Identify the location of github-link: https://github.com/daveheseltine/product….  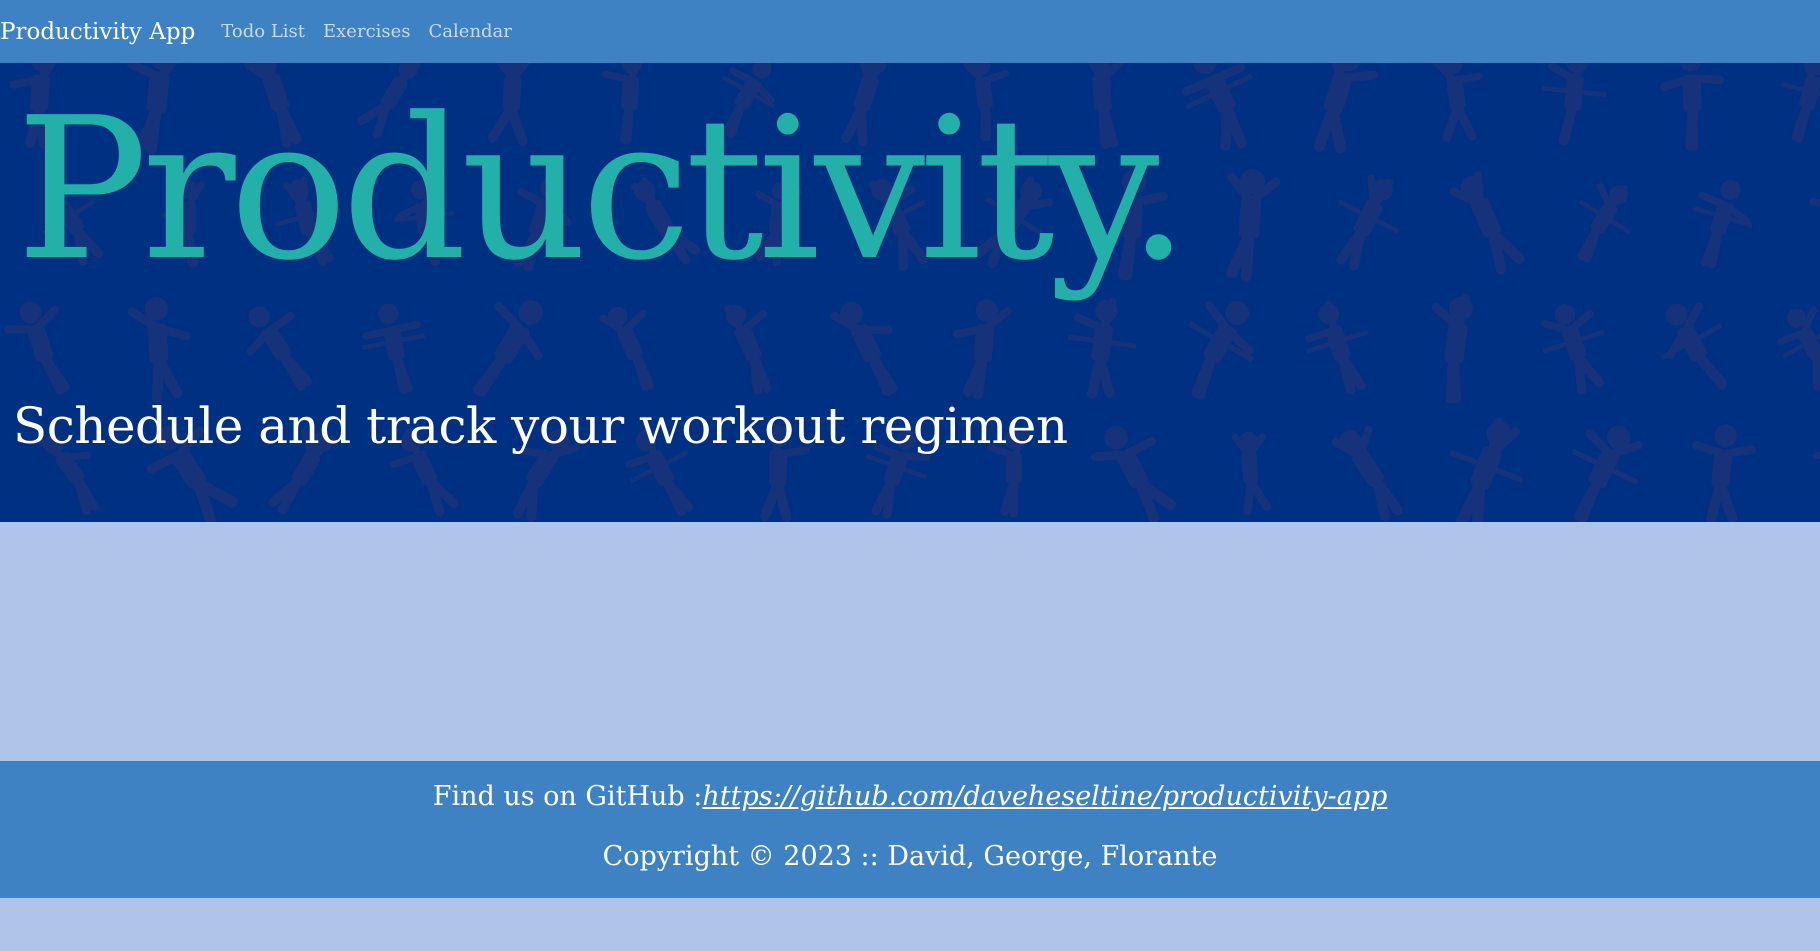
(1044, 796).